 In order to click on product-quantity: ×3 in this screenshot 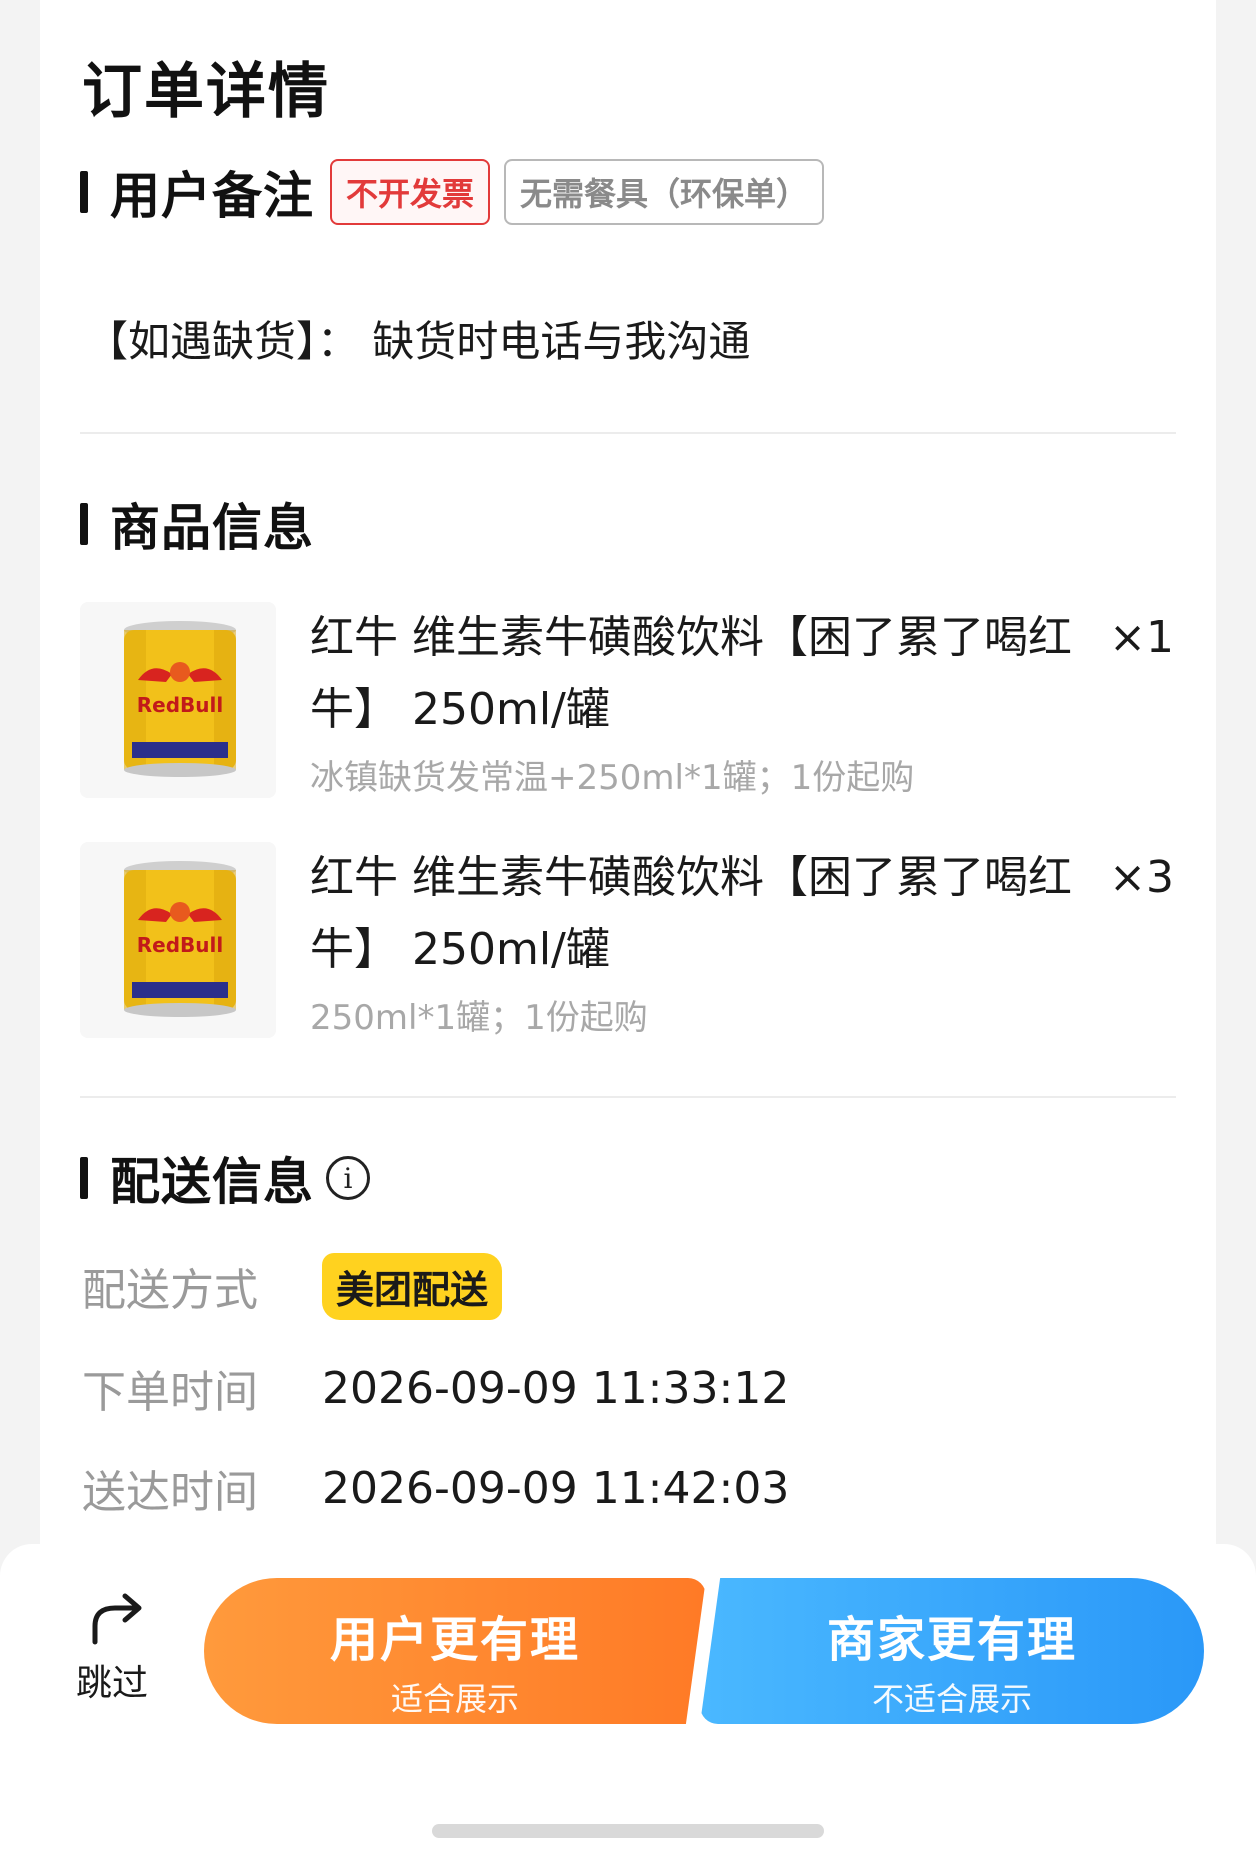, I will do `click(1141, 877)`.